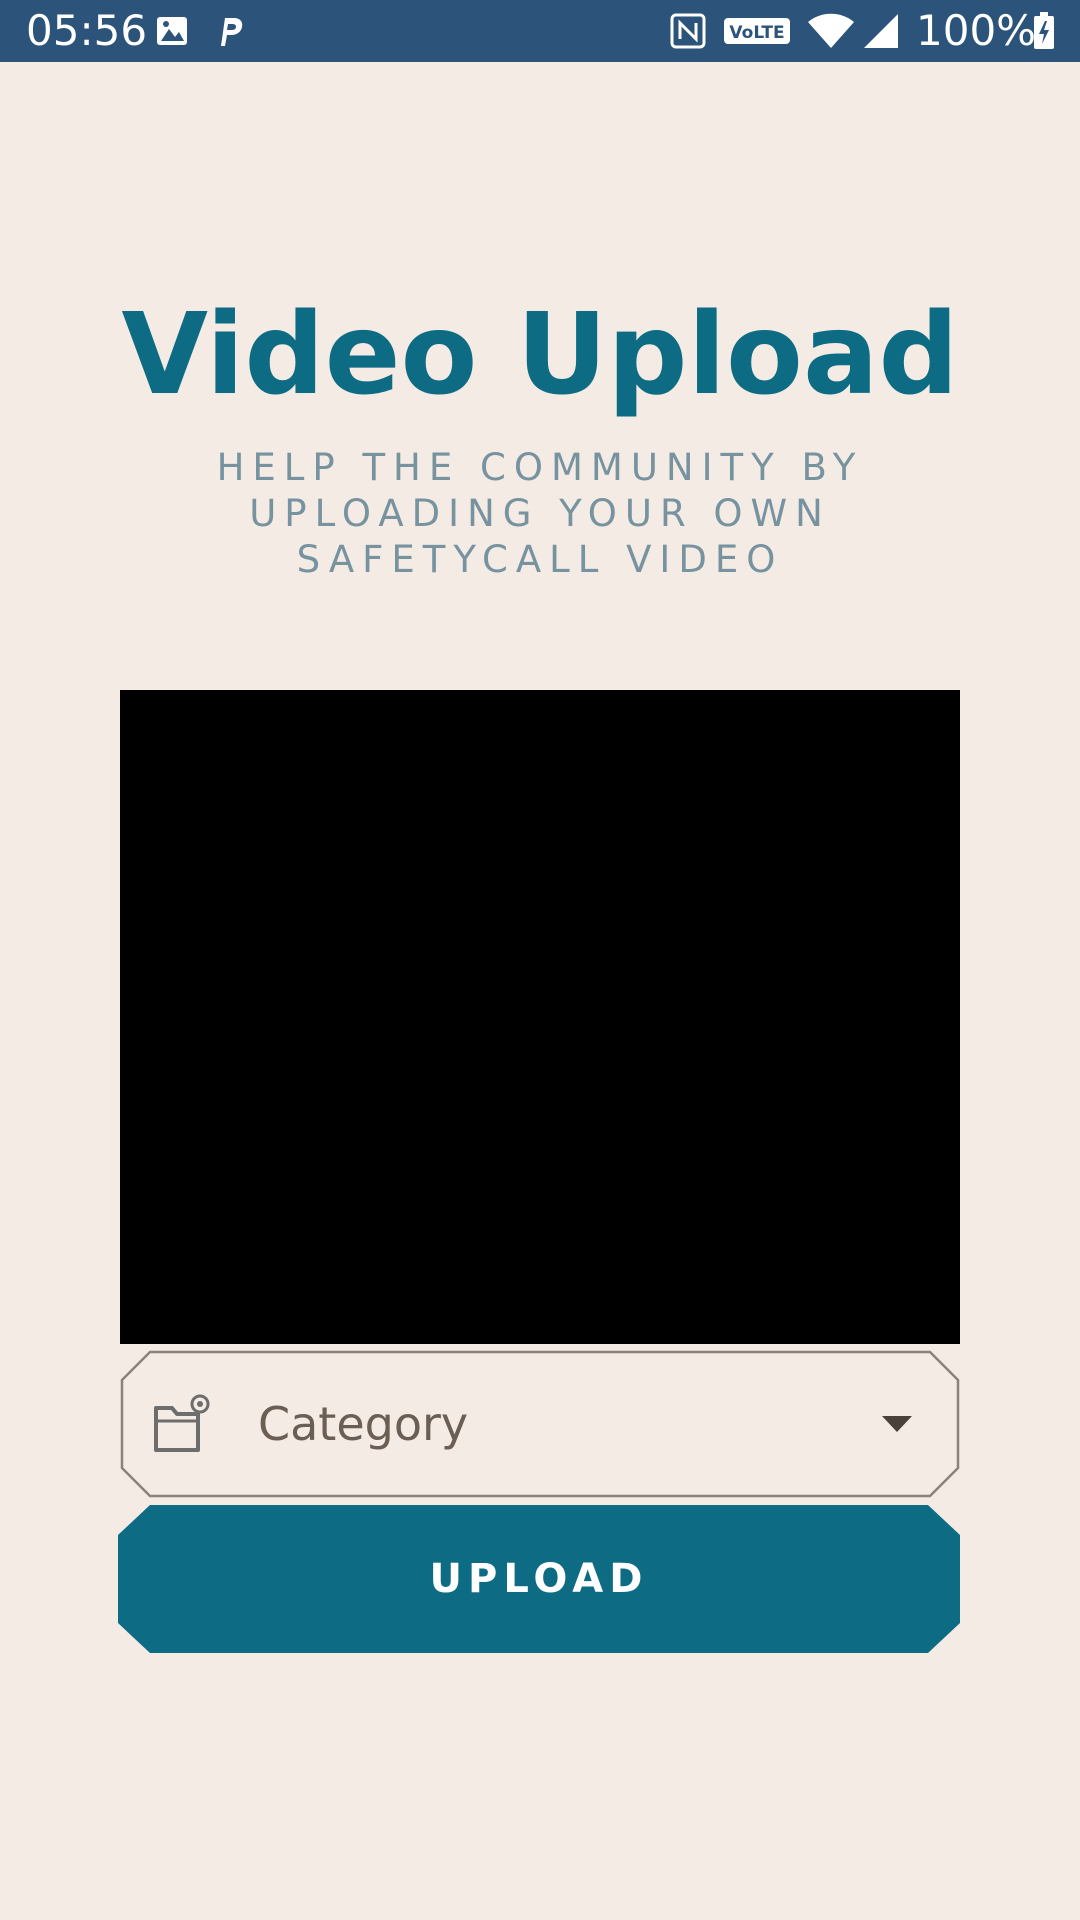  Describe the element at coordinates (232, 32) in the screenshot. I see `parking-icon` at that location.